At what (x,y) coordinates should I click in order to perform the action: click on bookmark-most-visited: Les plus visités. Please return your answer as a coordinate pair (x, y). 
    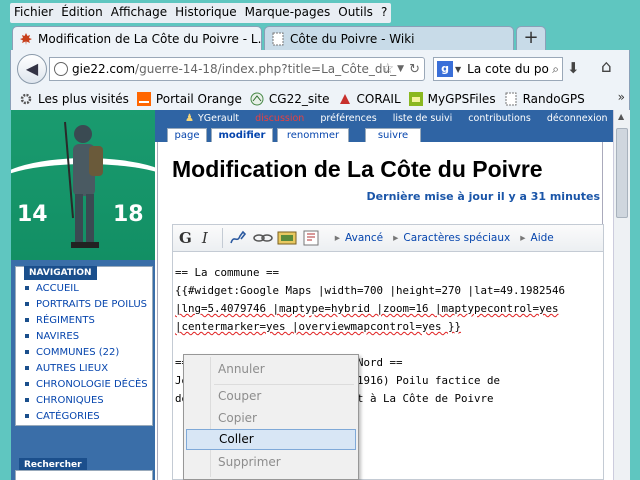
    Looking at the image, I should click on (74, 99).